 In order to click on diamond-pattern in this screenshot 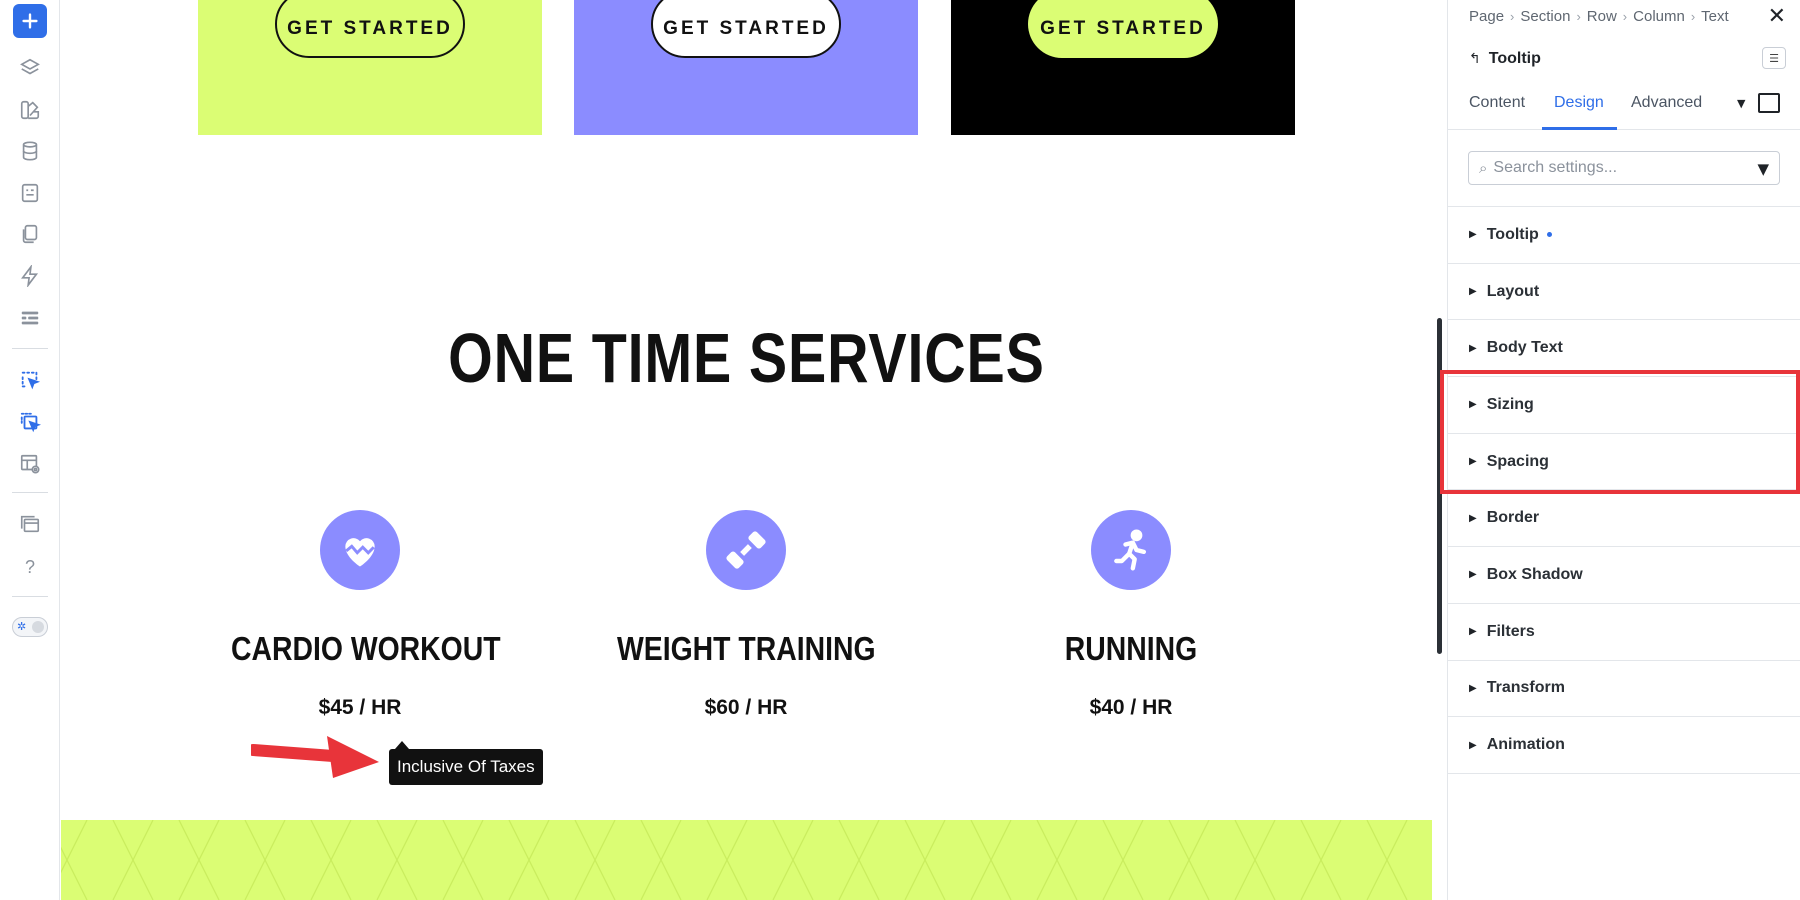, I will do `click(734, 860)`.